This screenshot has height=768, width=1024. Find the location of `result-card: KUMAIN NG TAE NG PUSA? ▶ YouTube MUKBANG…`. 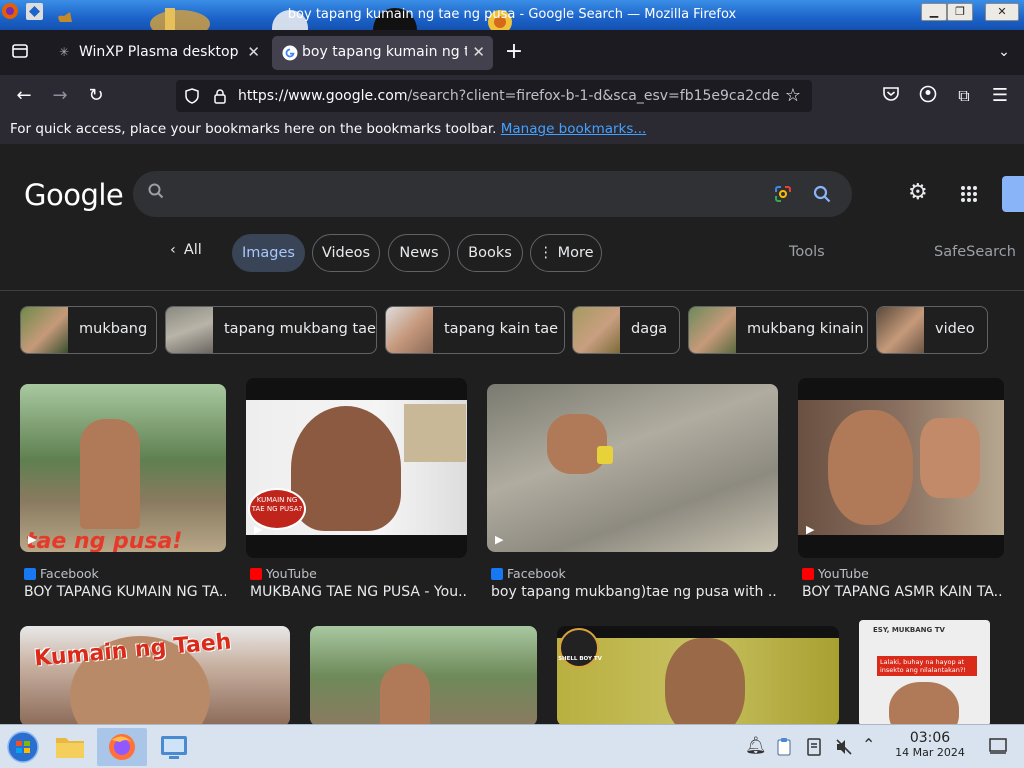

result-card: KUMAIN NG TAE NG PUSA? ▶ YouTube MUKBANG… is located at coordinates (356, 491).